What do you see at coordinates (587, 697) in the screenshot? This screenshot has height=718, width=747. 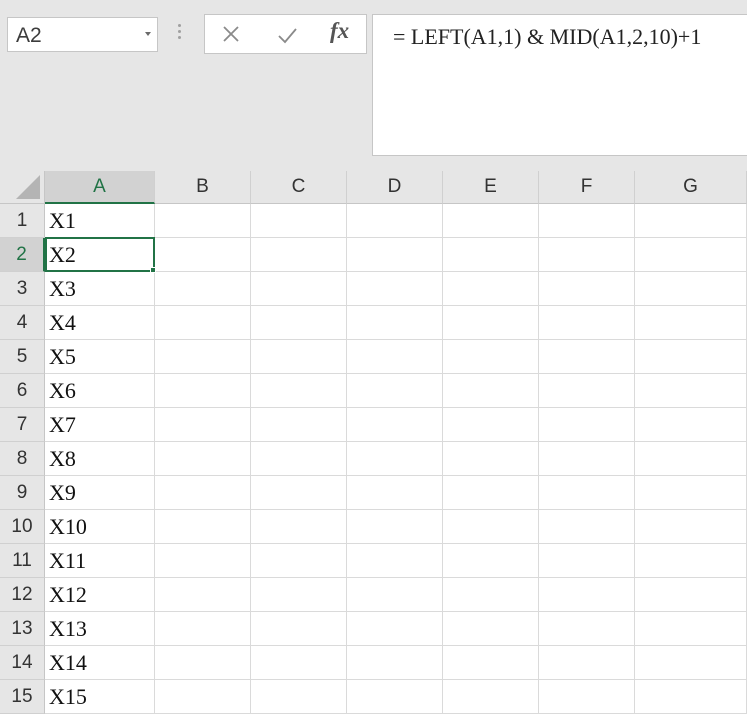 I see `cell-f15` at bounding box center [587, 697].